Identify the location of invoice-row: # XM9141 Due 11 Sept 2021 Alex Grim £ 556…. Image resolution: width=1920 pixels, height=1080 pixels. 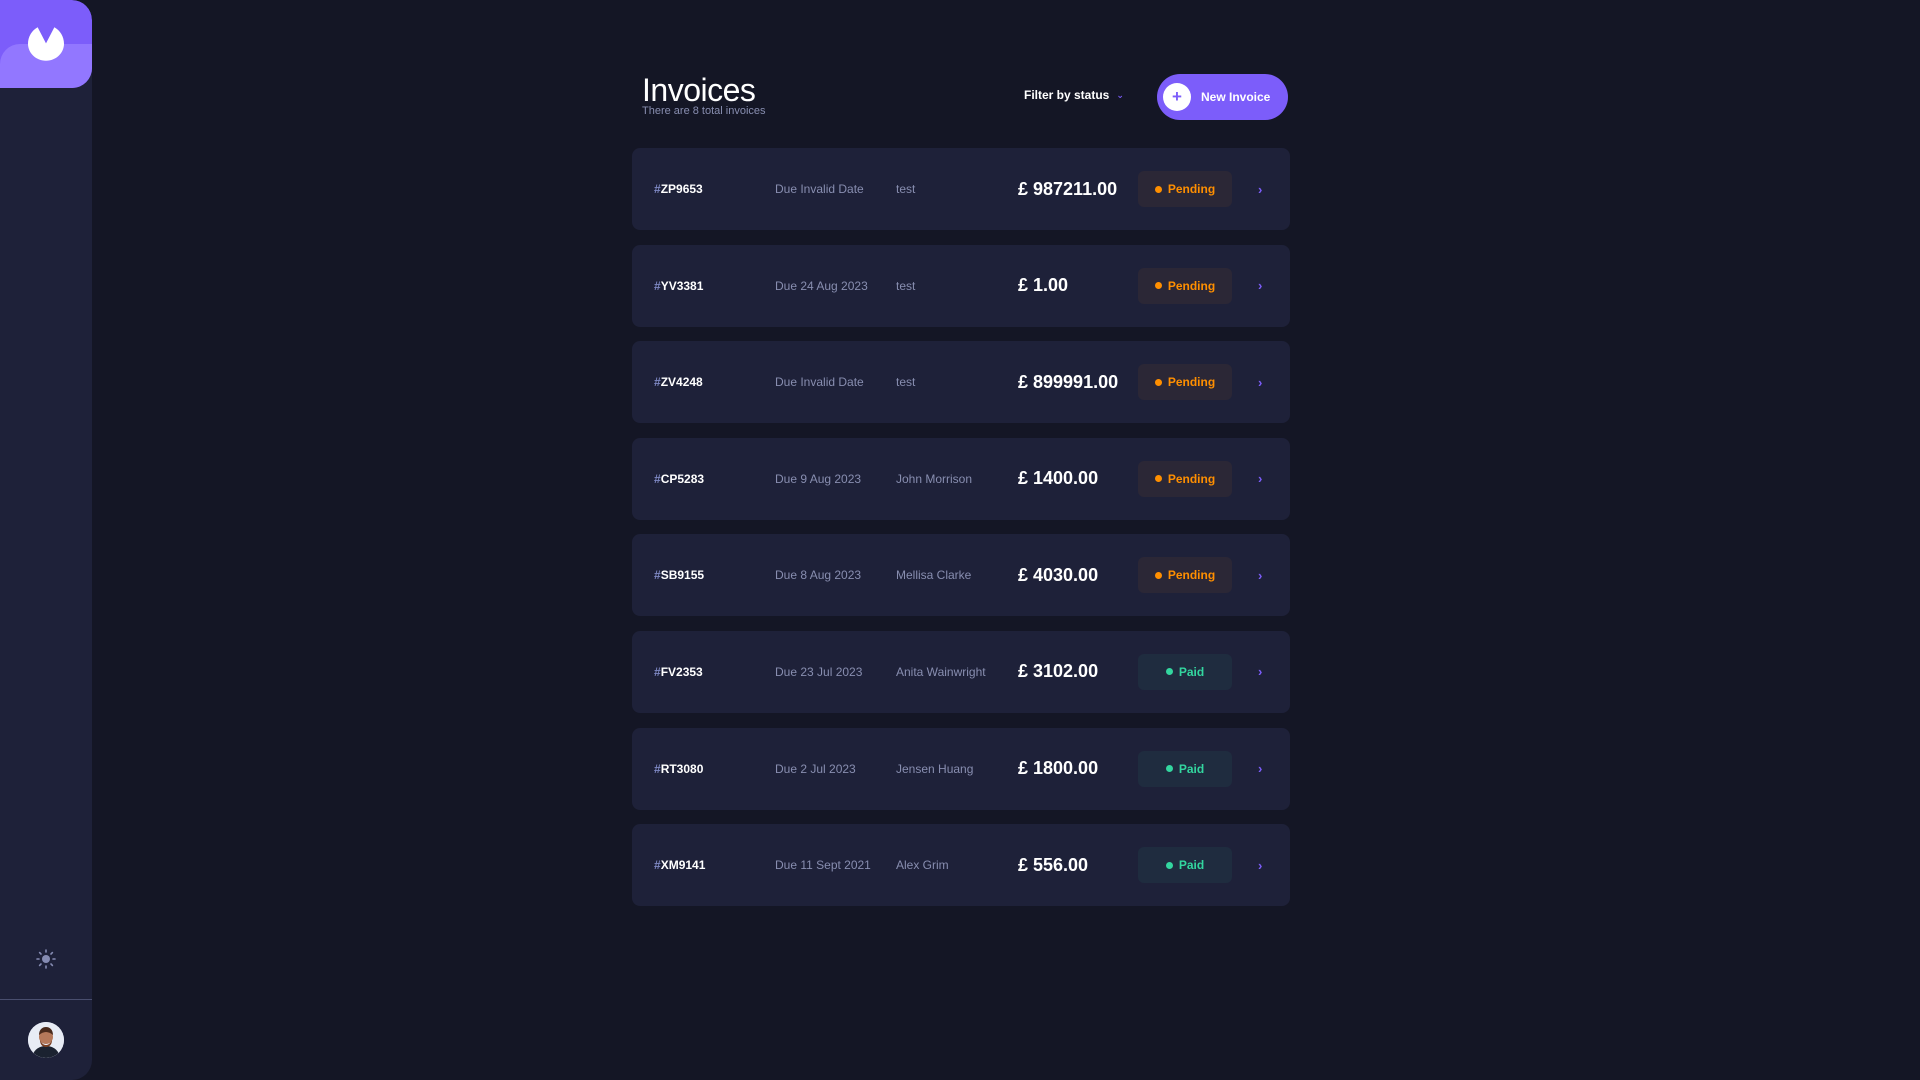
(961, 865).